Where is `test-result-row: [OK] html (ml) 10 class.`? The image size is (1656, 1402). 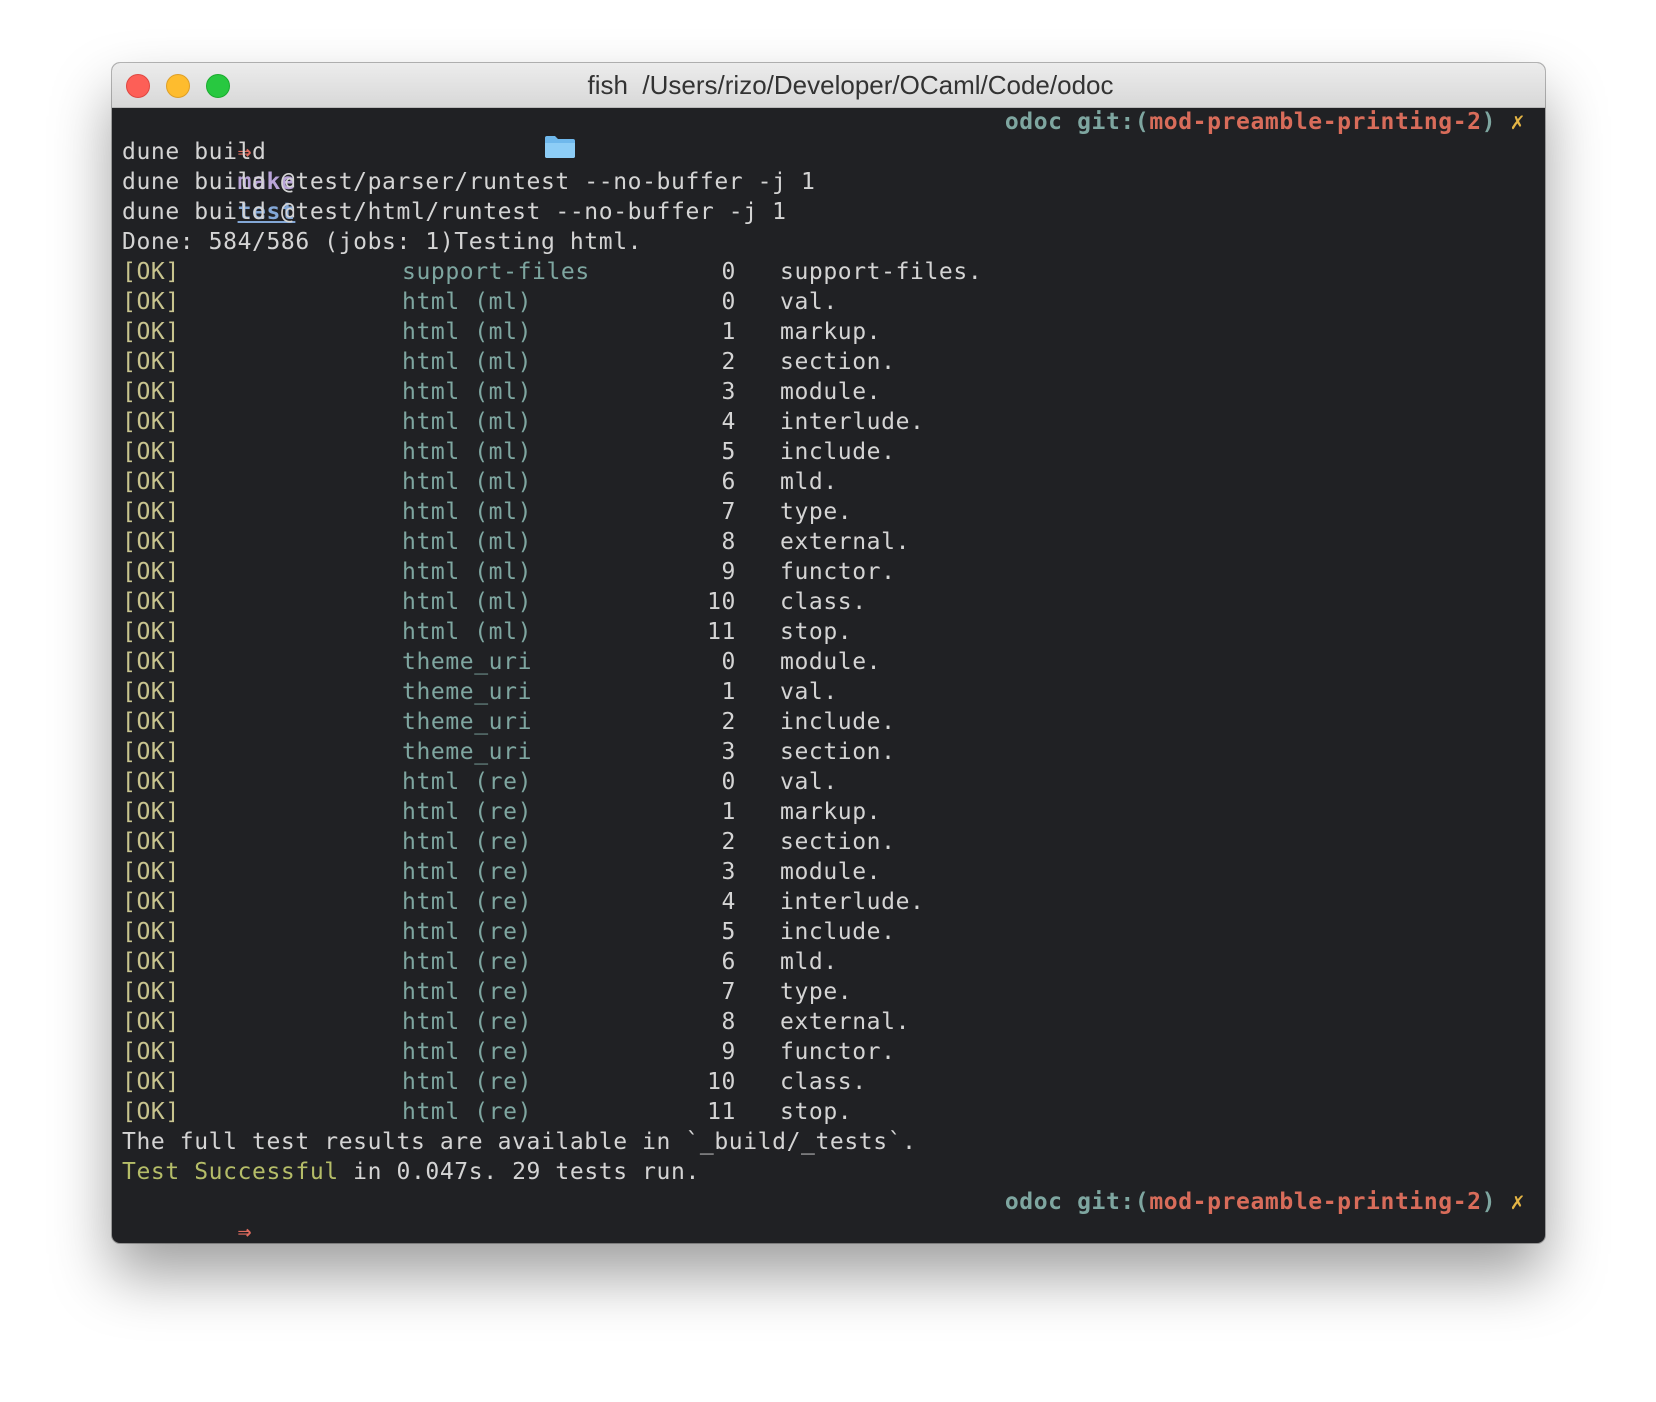 test-result-row: [OK] html (ml) 10 class. is located at coordinates (828, 602).